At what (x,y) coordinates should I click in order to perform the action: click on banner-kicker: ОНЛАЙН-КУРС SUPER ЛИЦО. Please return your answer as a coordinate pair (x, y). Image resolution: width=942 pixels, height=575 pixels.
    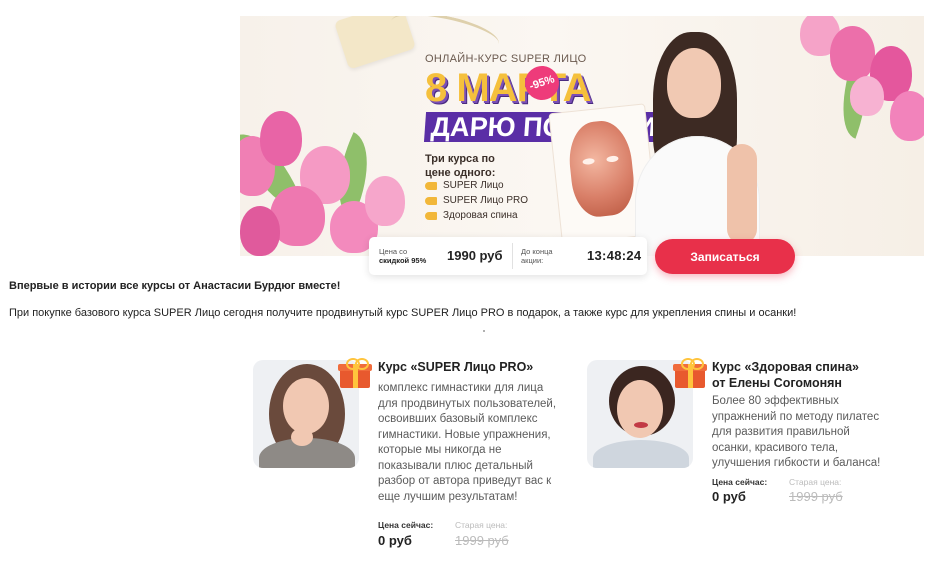
    Looking at the image, I should click on (506, 59).